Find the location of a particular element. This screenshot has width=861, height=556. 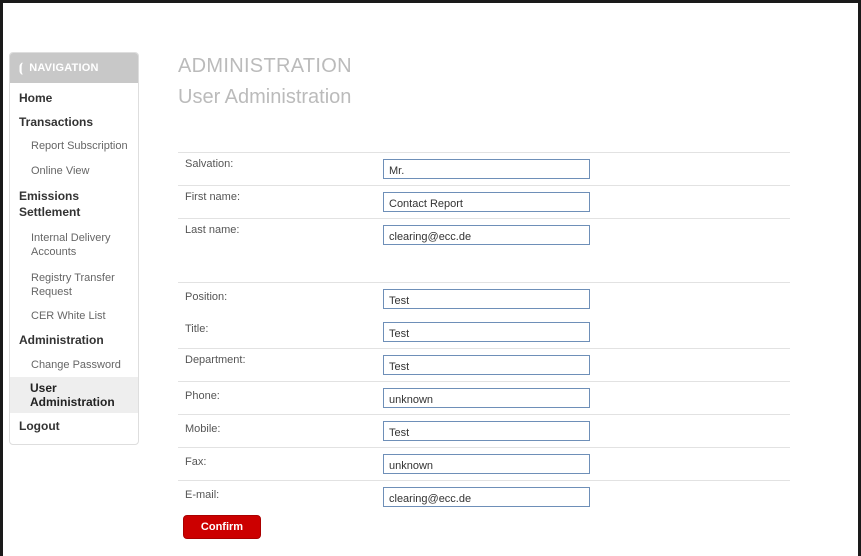

form-row-mobile: Mobile: is located at coordinates (484, 430).